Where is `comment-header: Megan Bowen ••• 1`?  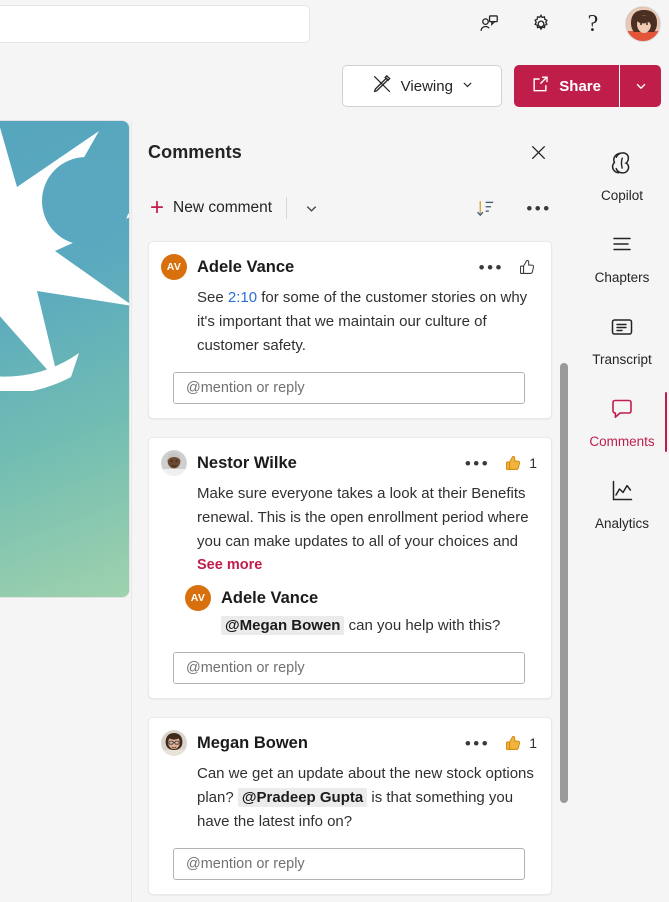
comment-header: Megan Bowen ••• 1 is located at coordinates (349, 743).